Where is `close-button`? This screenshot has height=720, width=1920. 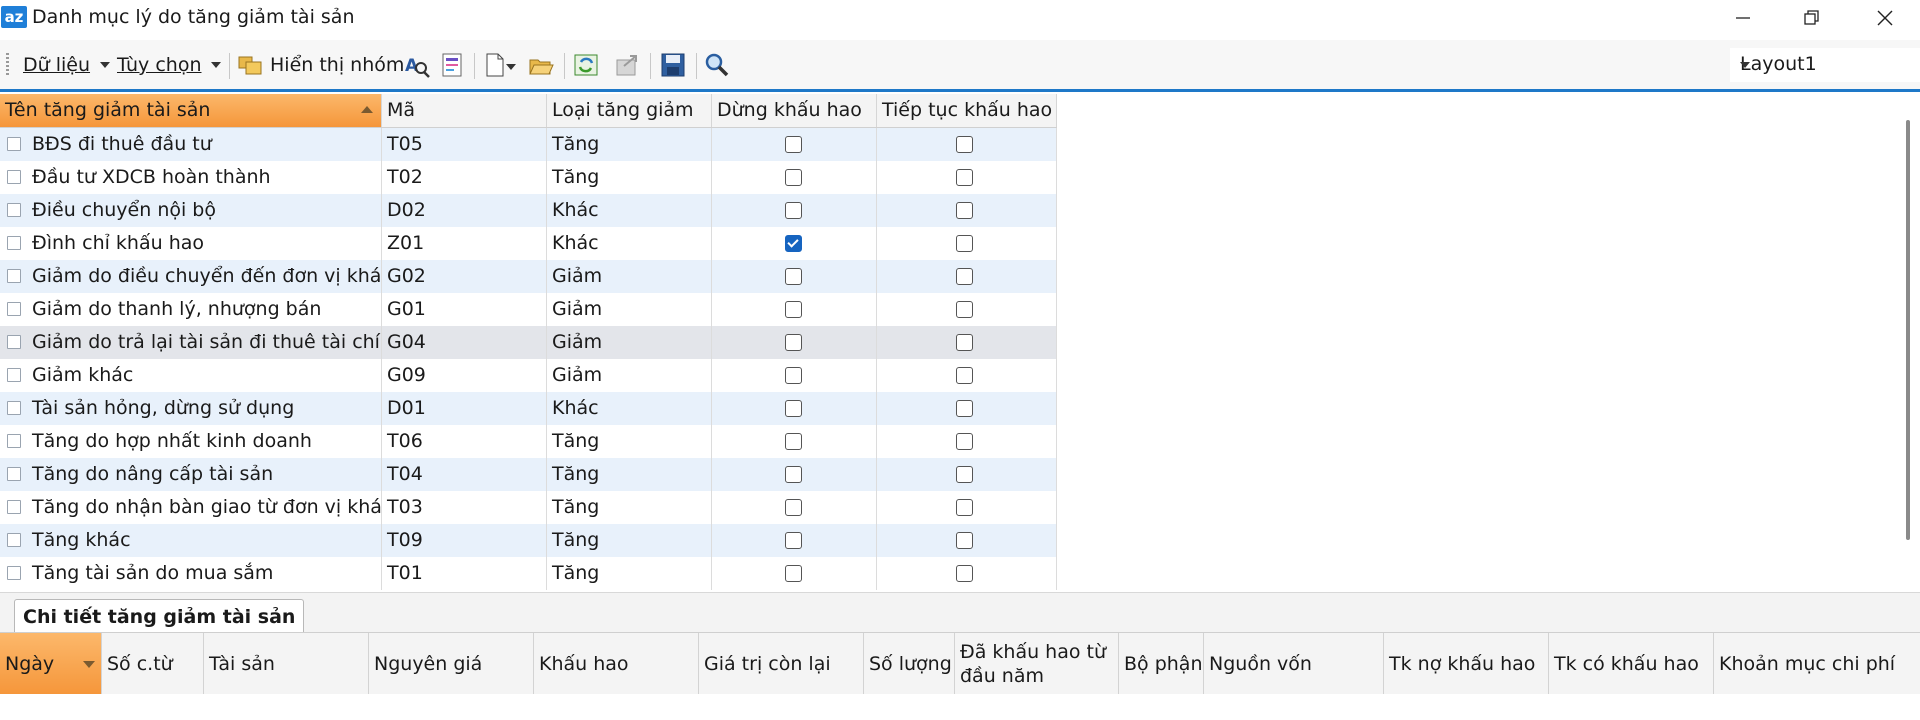 close-button is located at coordinates (1885, 17).